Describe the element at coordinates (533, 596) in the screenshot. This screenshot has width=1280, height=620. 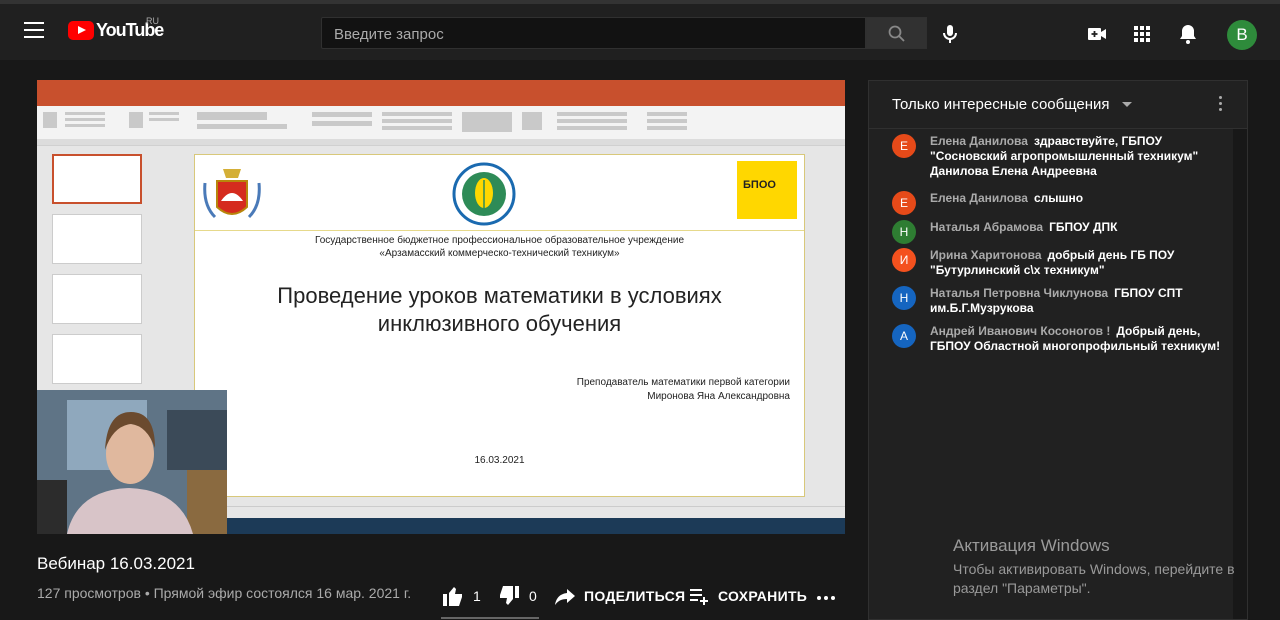
I see `dislike-count: 0` at that location.